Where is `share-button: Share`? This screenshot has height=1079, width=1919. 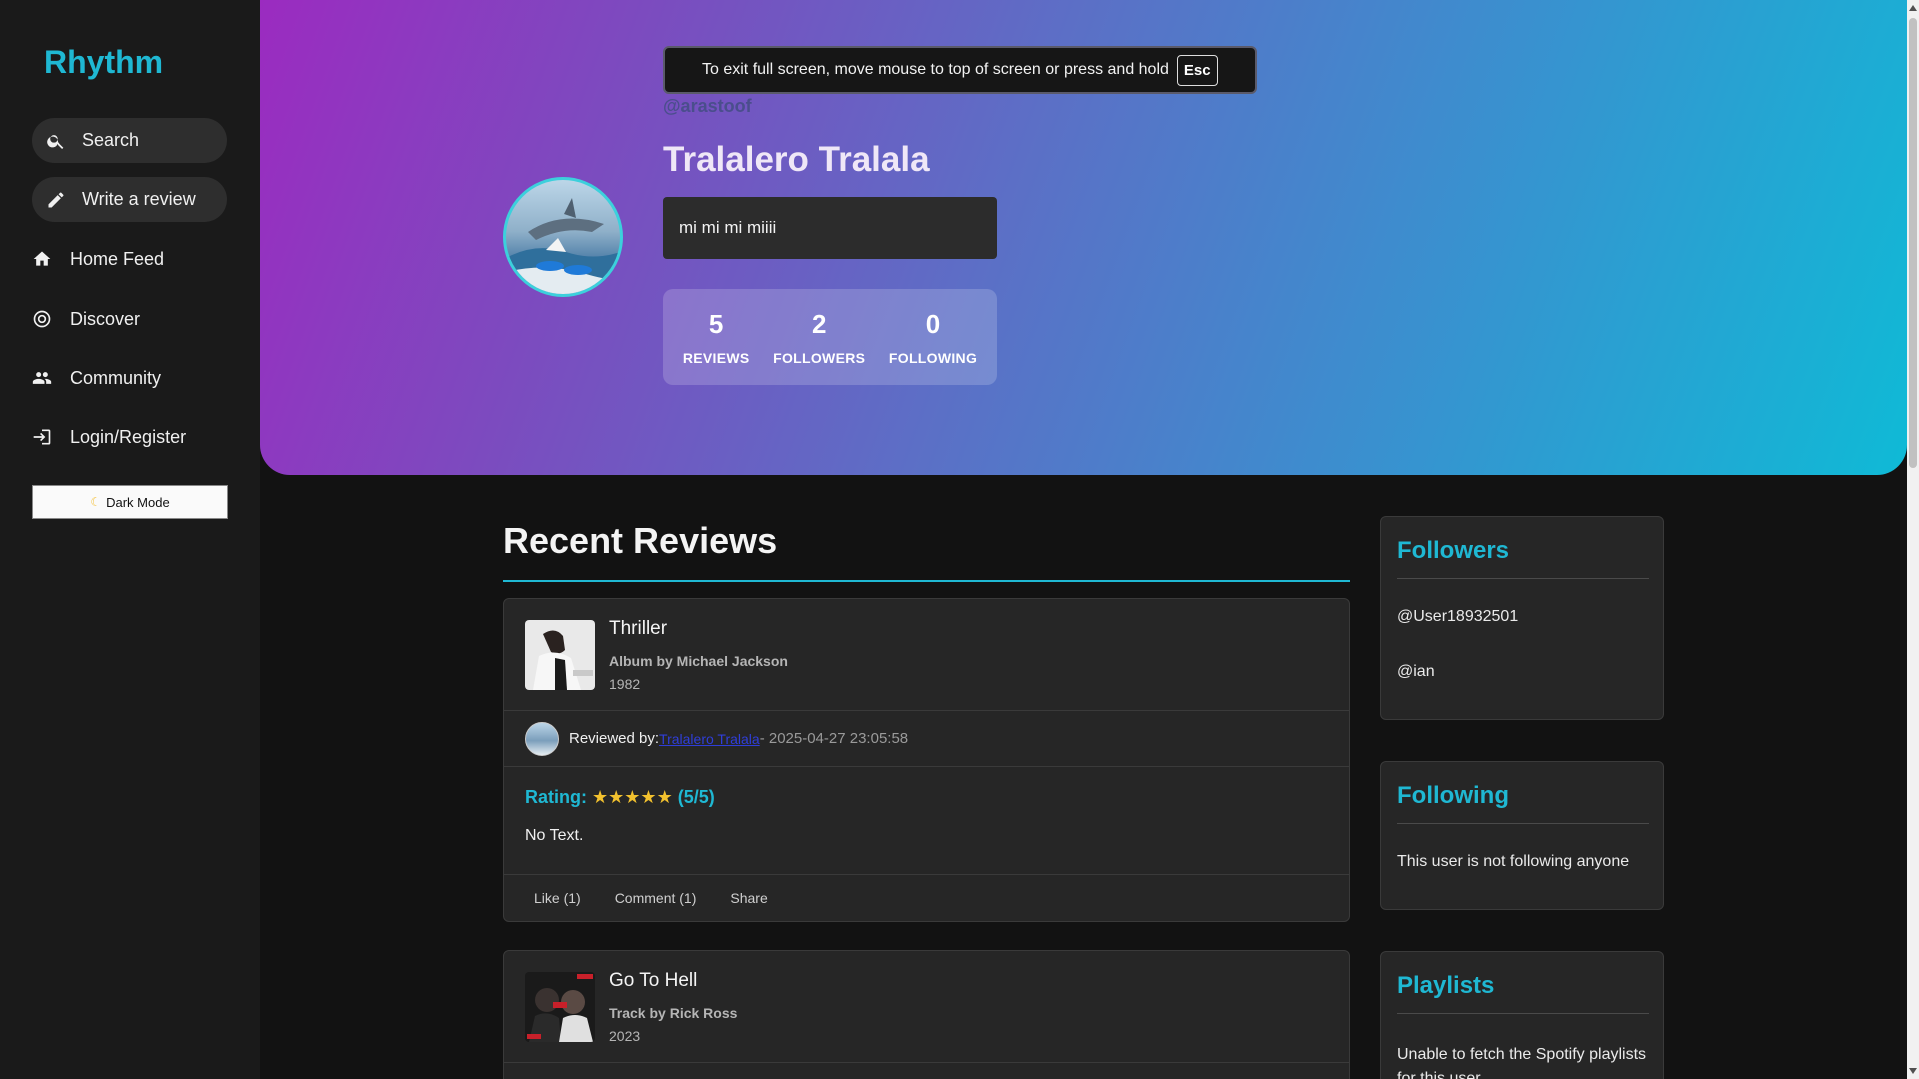
share-button: Share is located at coordinates (748, 898).